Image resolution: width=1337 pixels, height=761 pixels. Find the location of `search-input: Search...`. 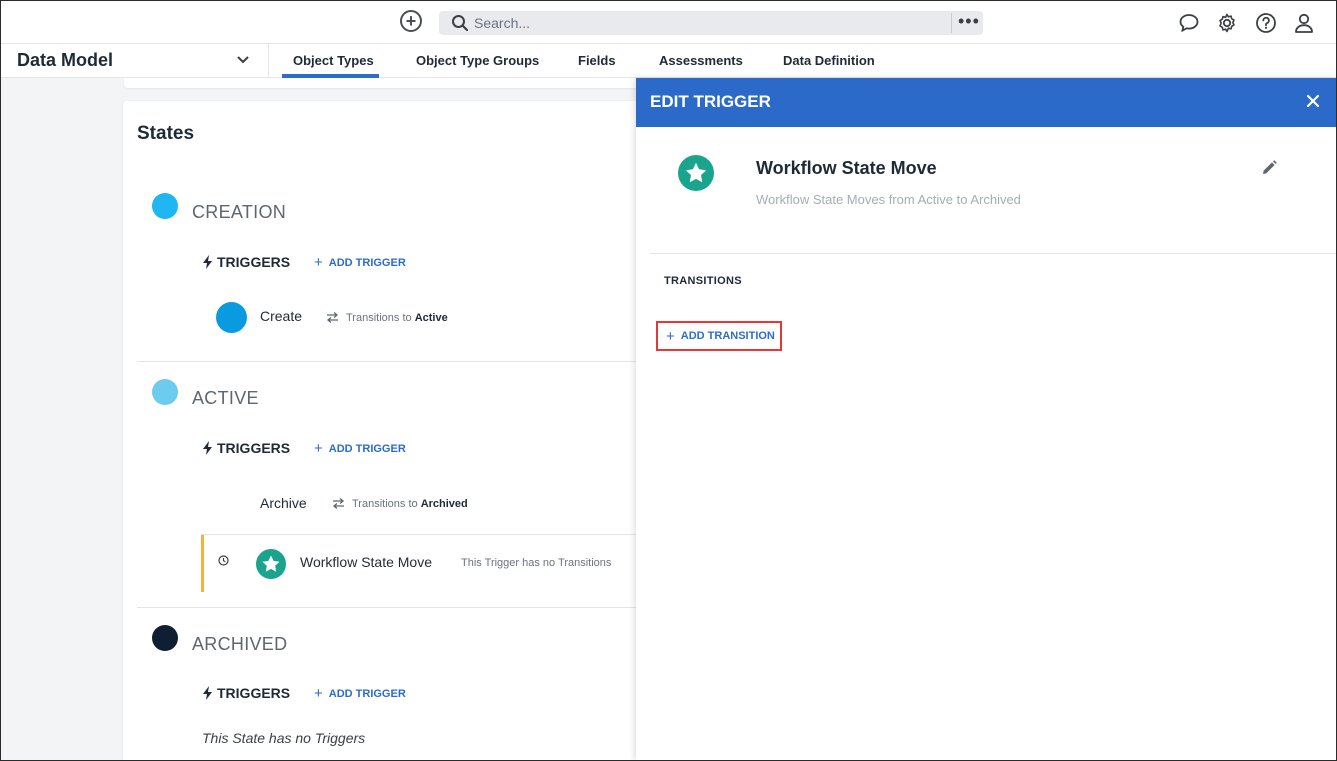

search-input: Search... is located at coordinates (502, 23).